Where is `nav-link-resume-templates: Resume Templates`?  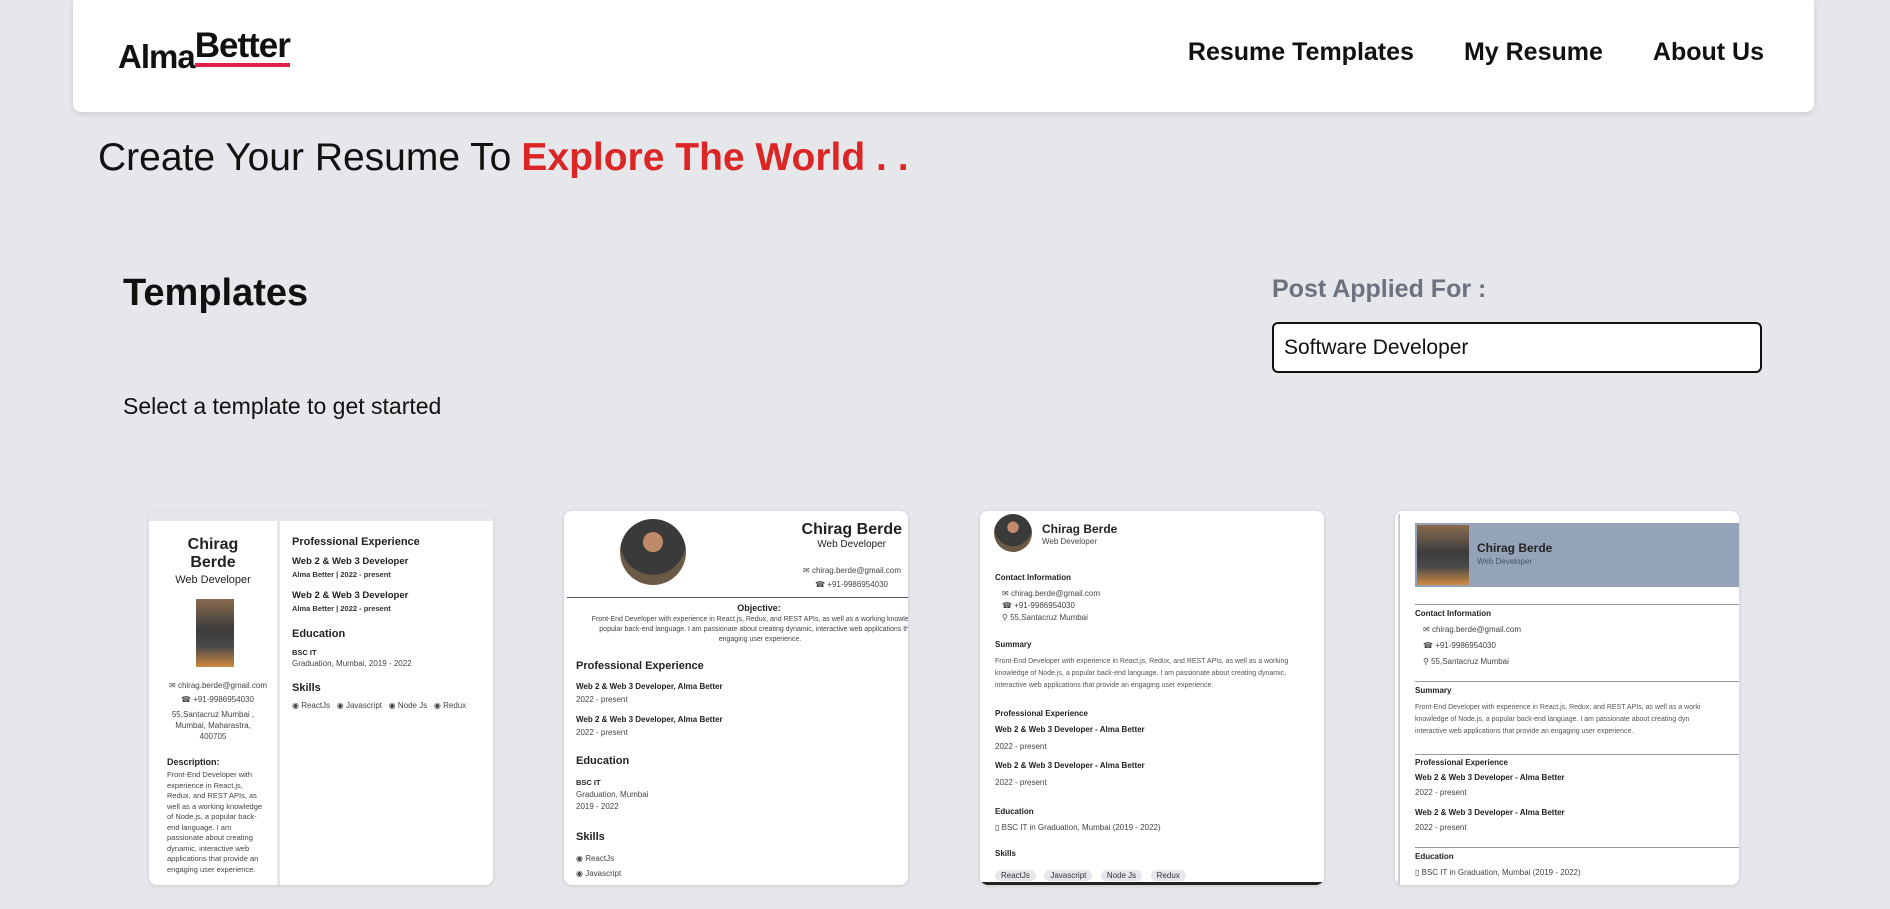
nav-link-resume-templates: Resume Templates is located at coordinates (1301, 52).